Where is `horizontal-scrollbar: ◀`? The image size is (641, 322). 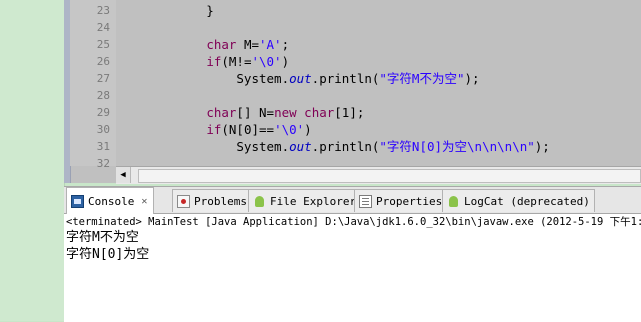 horizontal-scrollbar: ◀ is located at coordinates (378, 175).